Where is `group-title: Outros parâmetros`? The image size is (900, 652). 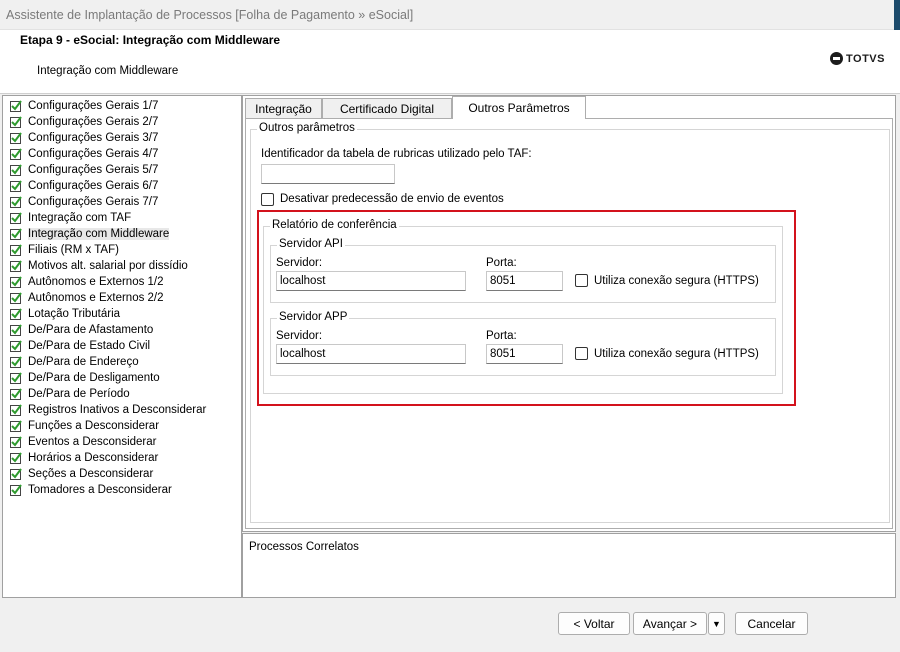 group-title: Outros parâmetros is located at coordinates (307, 128).